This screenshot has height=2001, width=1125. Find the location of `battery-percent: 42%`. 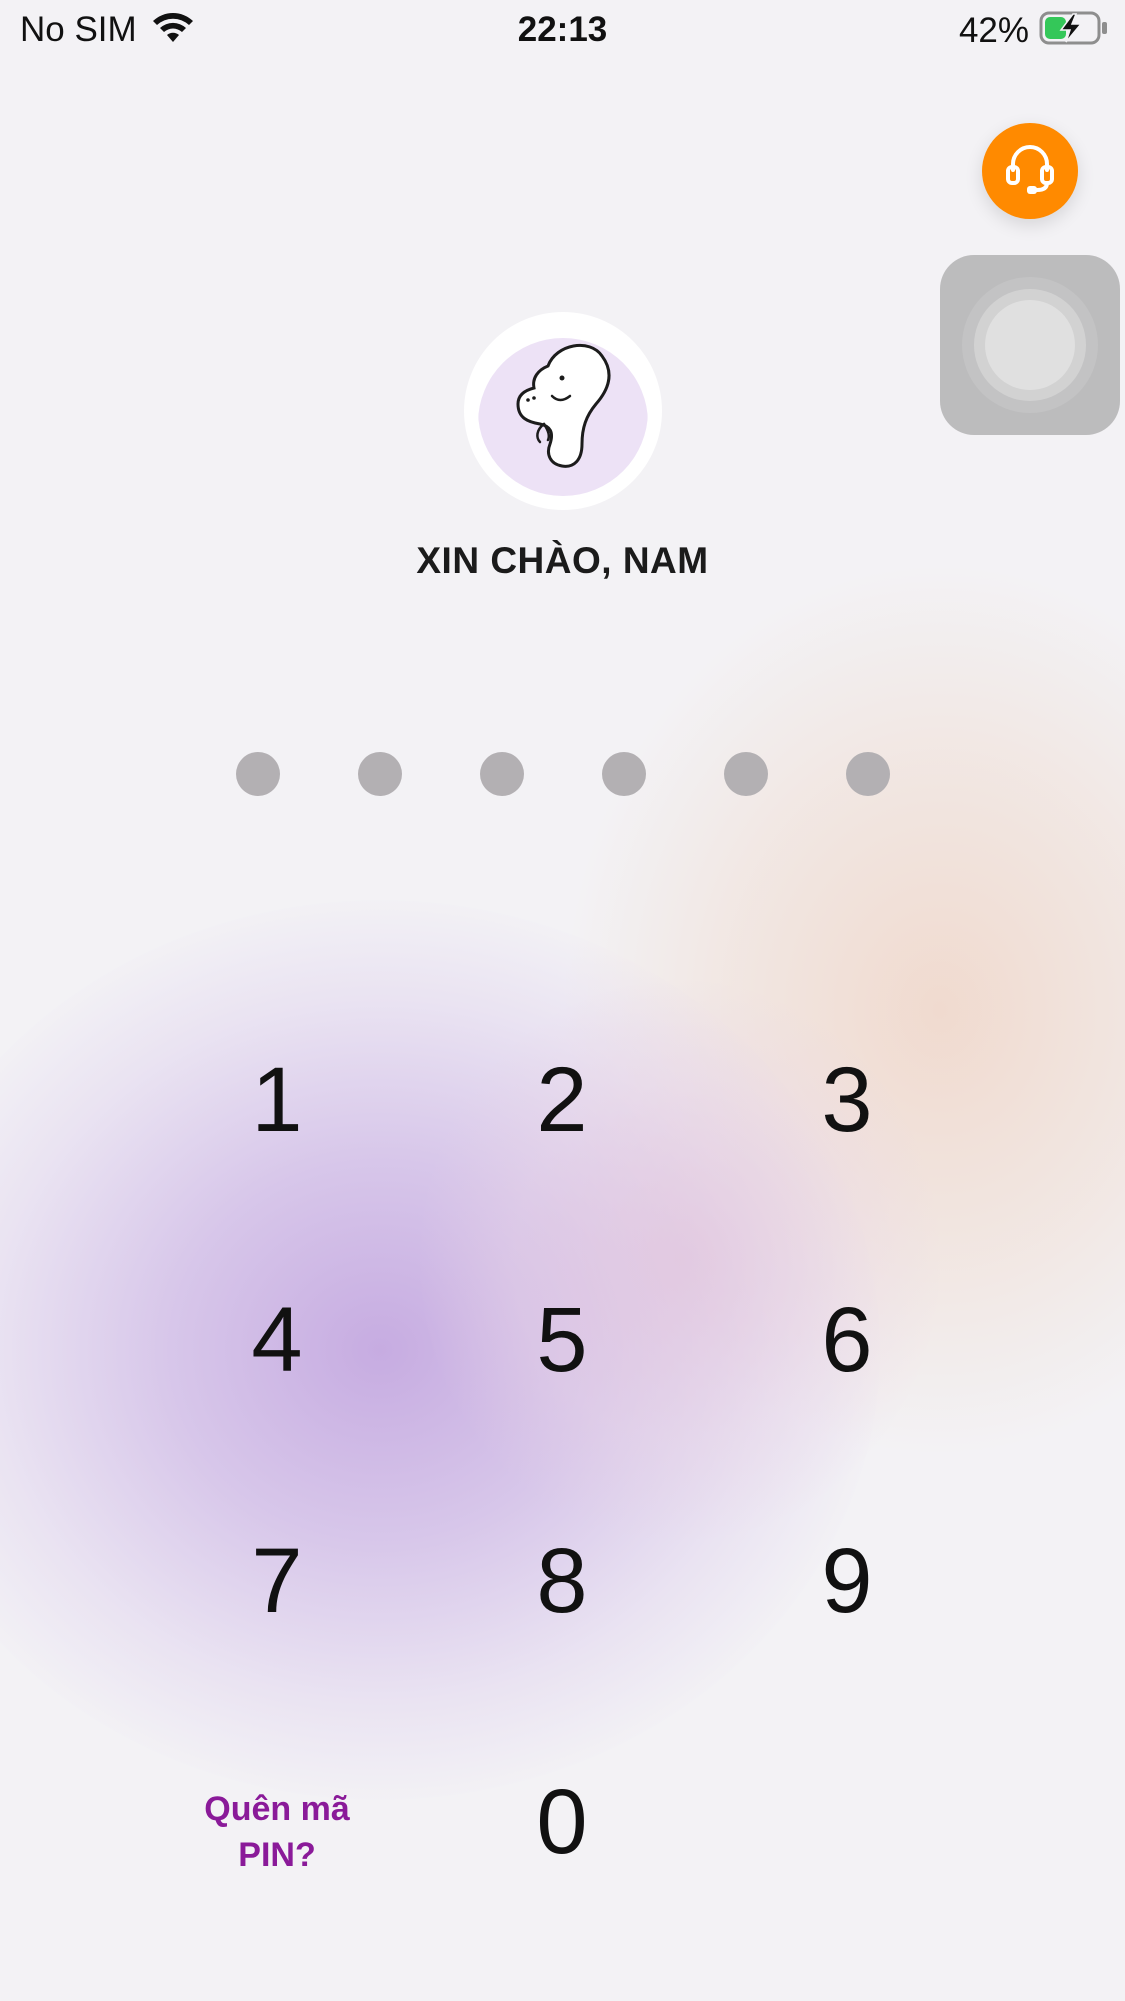

battery-percent: 42% is located at coordinates (993, 30).